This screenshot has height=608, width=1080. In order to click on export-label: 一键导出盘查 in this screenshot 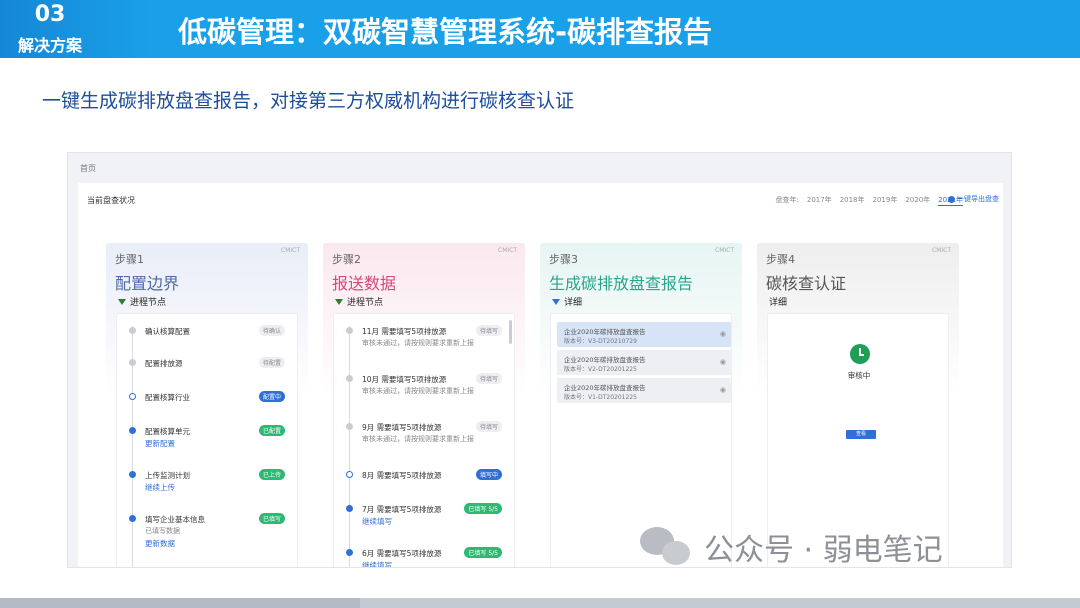, I will do `click(978, 199)`.